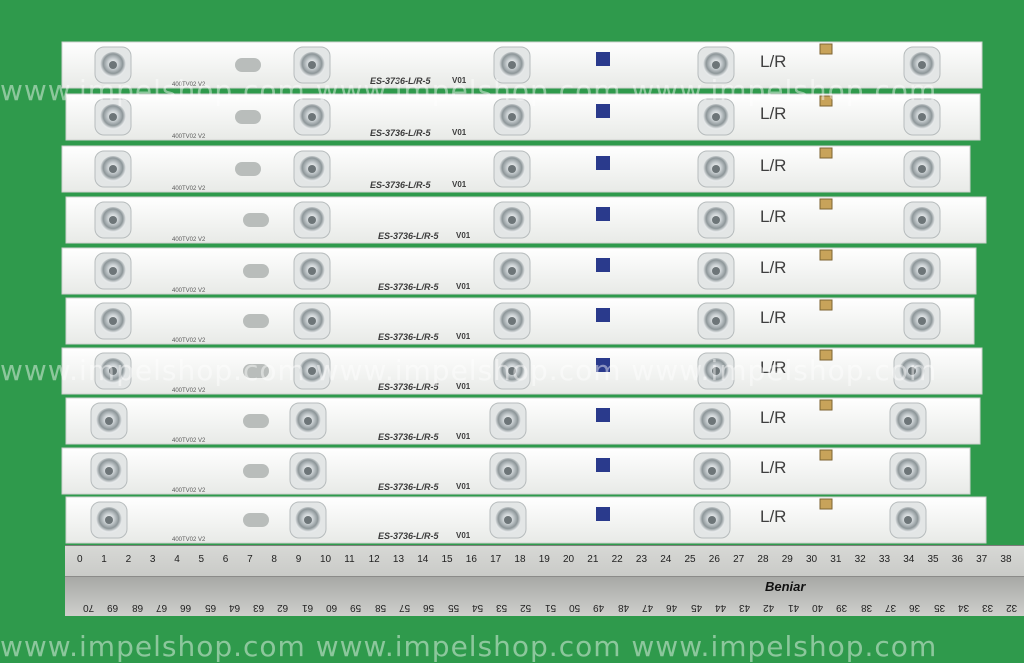 The image size is (1024, 663). I want to click on ruler-number: 45, so click(696, 607).